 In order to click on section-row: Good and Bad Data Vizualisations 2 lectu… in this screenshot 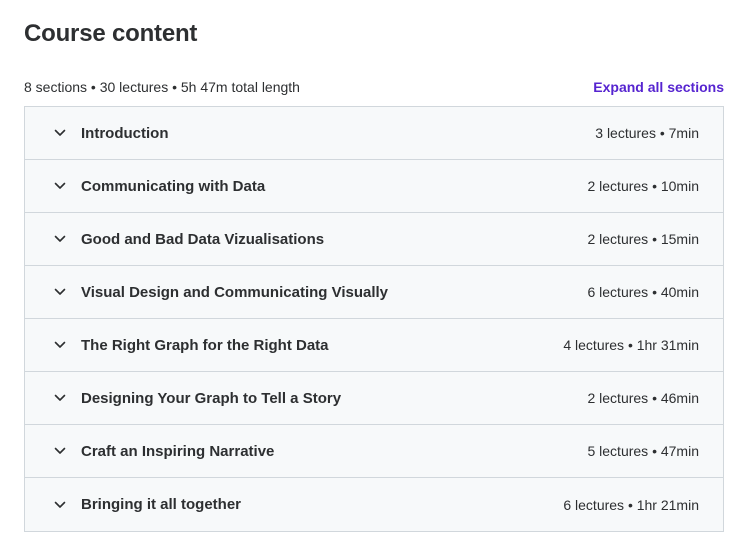, I will do `click(374, 239)`.